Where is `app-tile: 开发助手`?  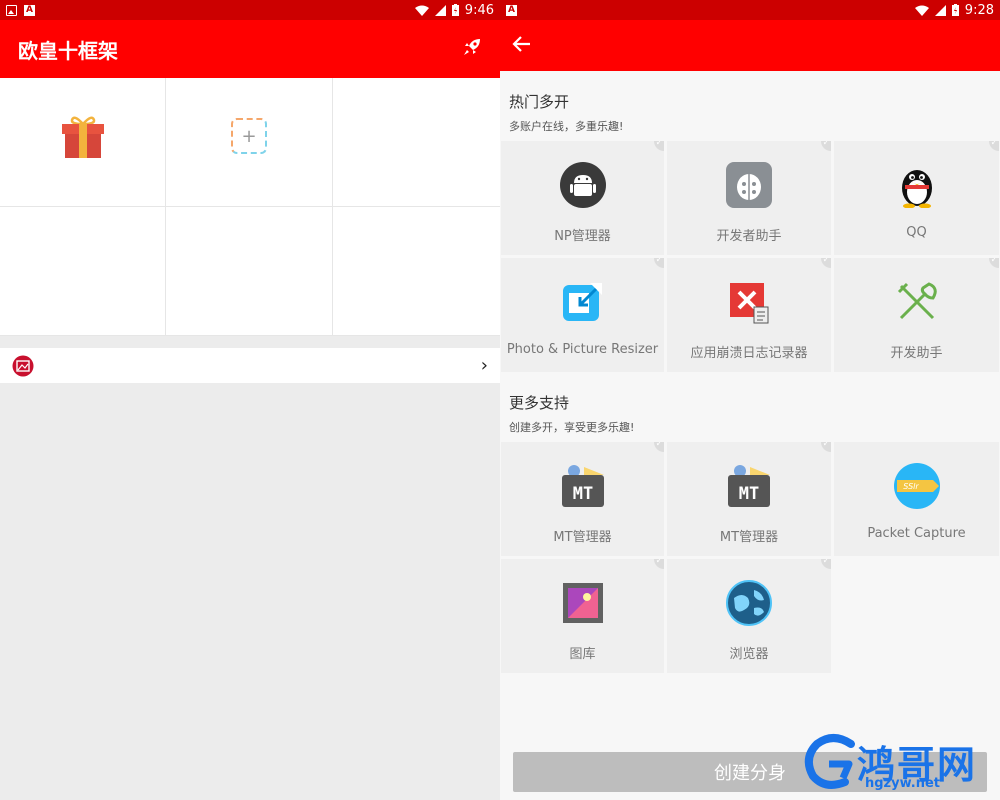
app-tile: 开发助手 is located at coordinates (916, 315).